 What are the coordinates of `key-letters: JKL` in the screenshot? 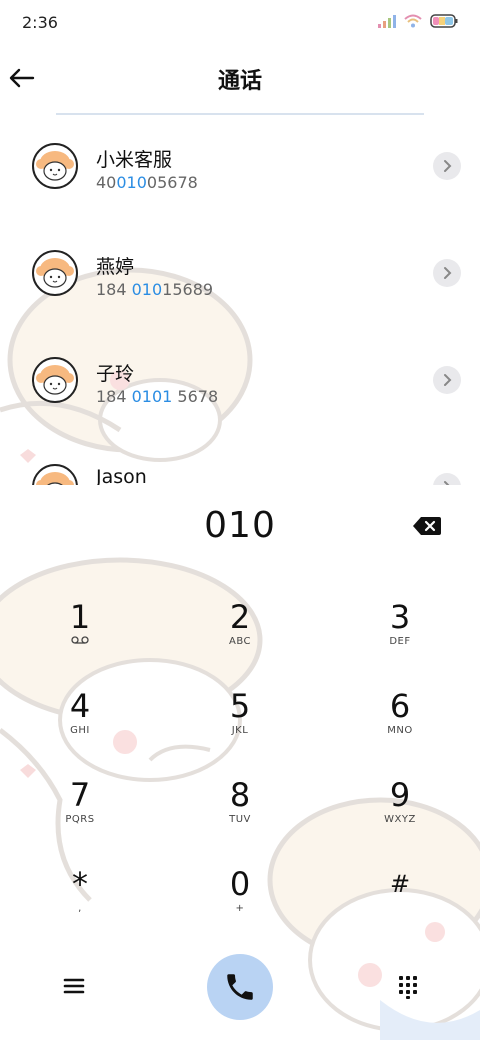 It's located at (240, 730).